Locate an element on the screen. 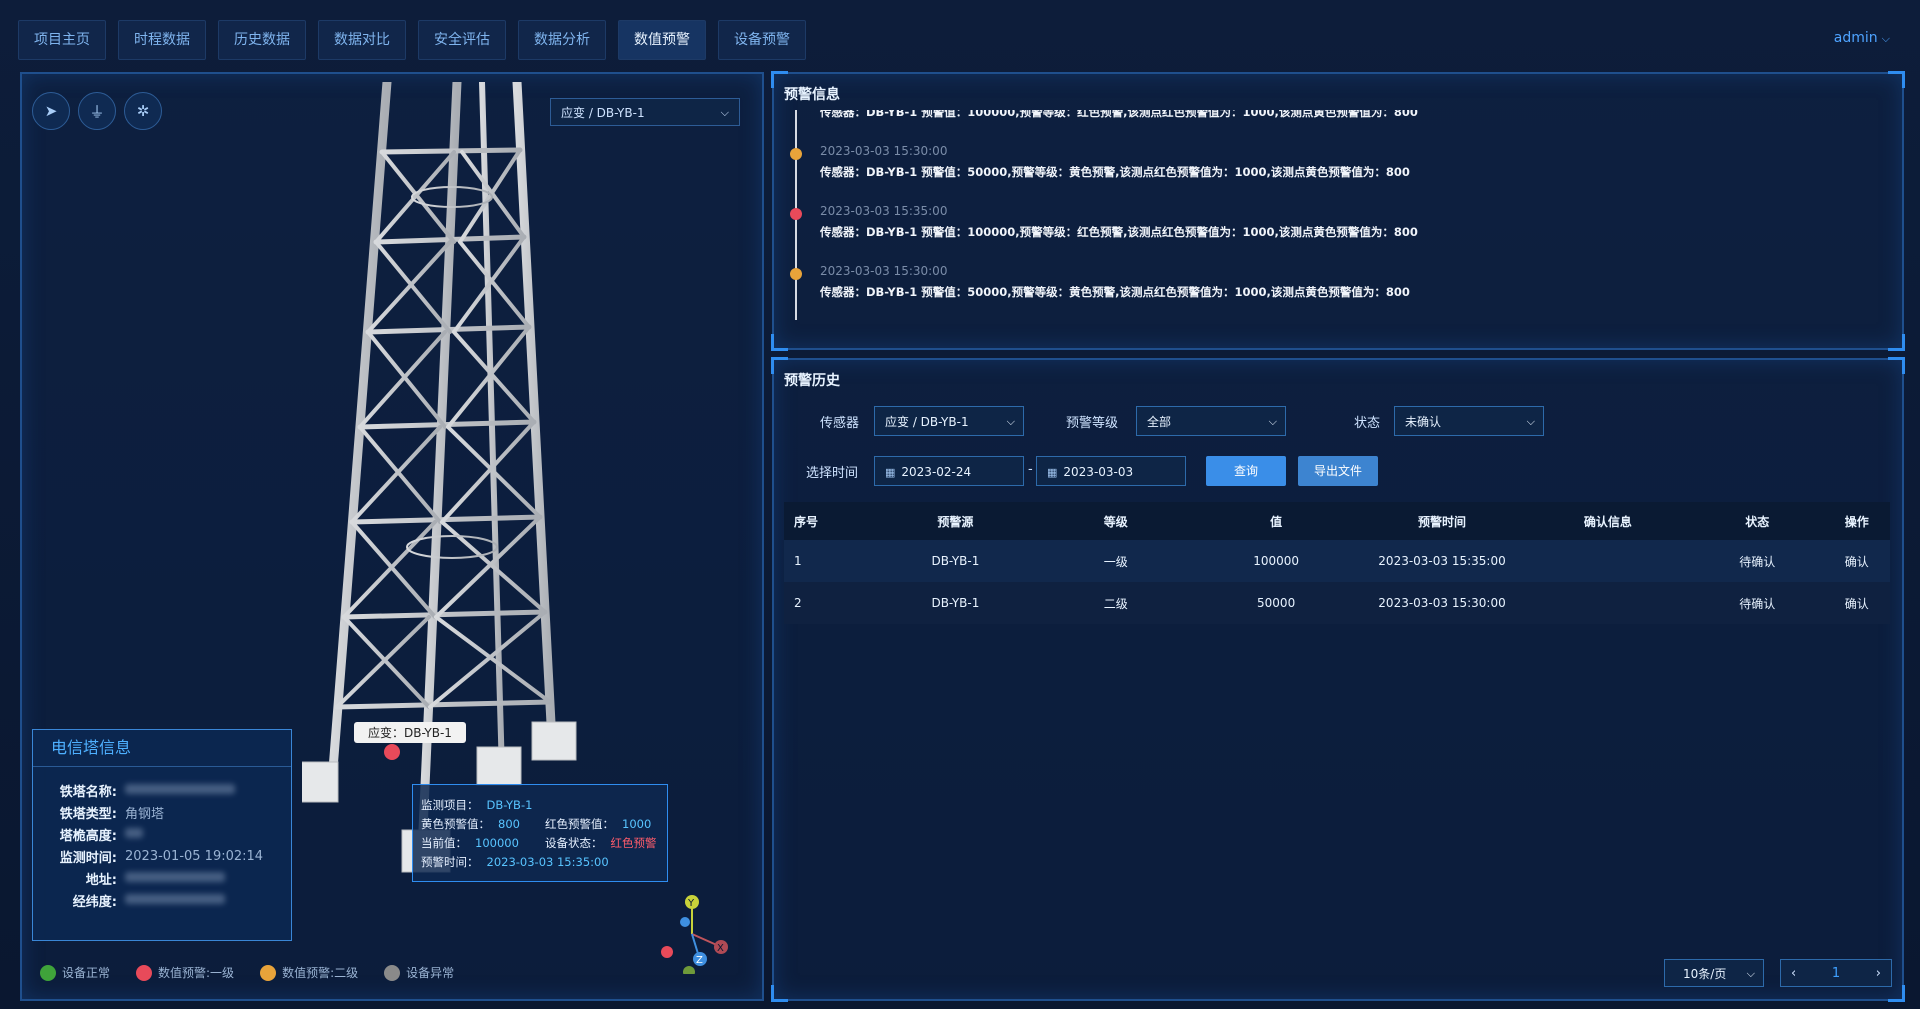 This screenshot has width=1920, height=1009. sensor-filter-value: 应变 / DB-YB-1 is located at coordinates (927, 422).